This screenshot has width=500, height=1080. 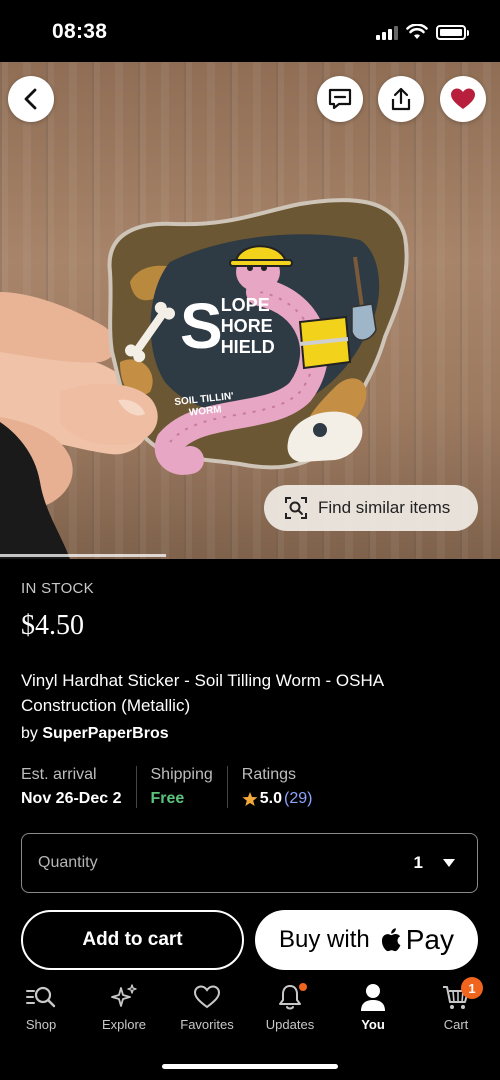 What do you see at coordinates (387, 32) in the screenshot?
I see `cellular-signal-icon` at bounding box center [387, 32].